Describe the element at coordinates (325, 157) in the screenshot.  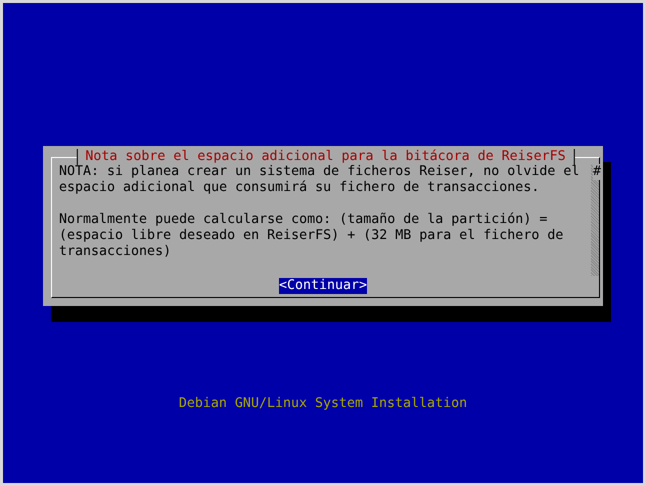
I see `dialog-title: Nota sobre el espacio adicional para la bitácora de ReiserFS` at that location.